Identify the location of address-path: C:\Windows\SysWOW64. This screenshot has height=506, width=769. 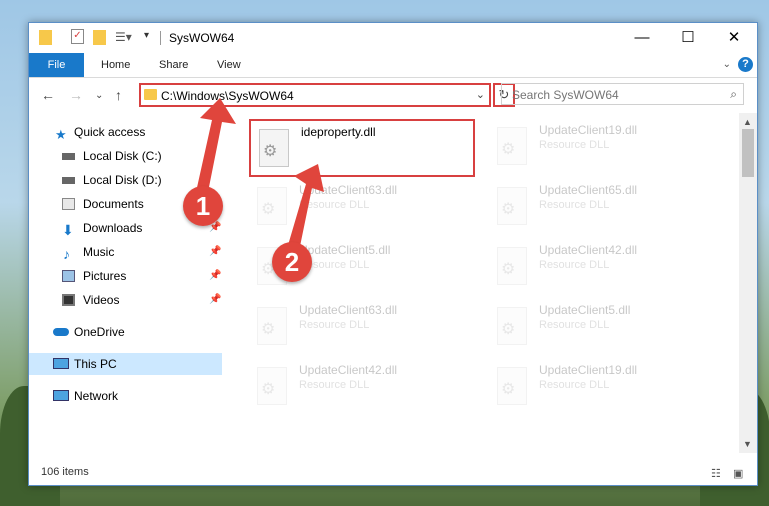
(227, 96).